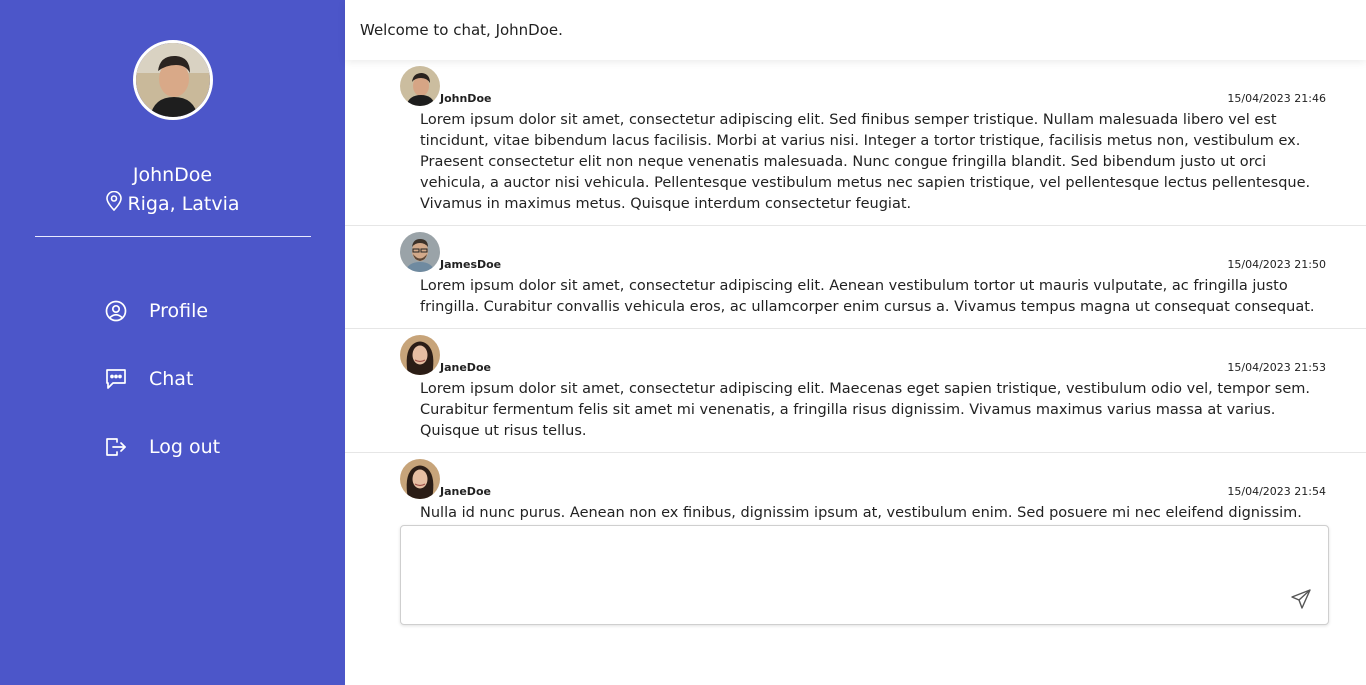 This screenshot has height=685, width=1366. I want to click on message-author: JamesDoe, so click(471, 264).